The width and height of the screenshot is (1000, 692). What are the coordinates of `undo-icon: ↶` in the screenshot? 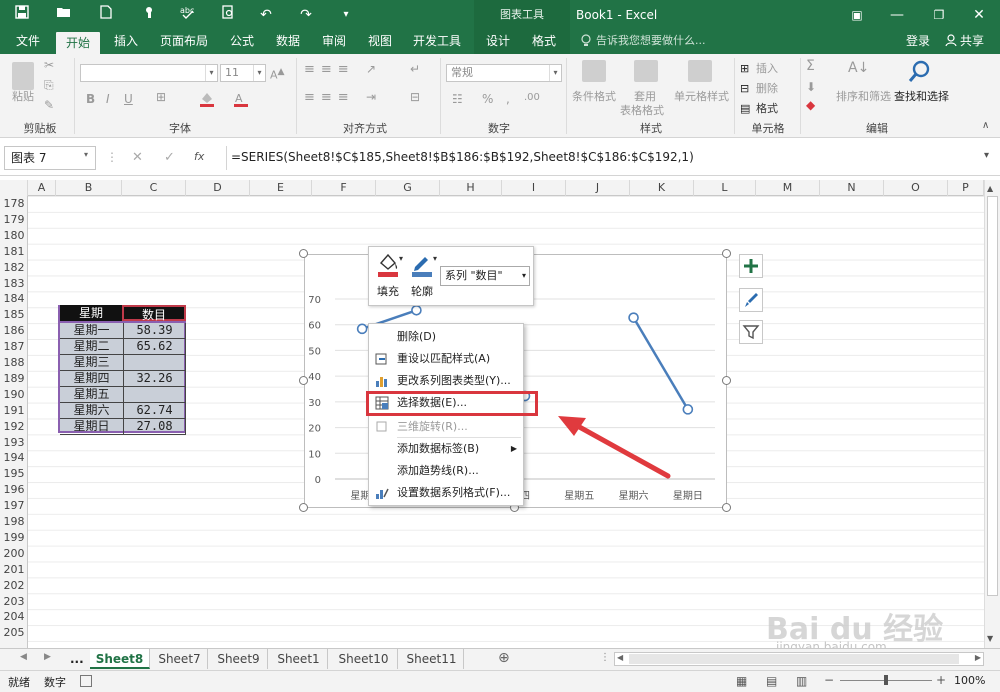 It's located at (266, 15).